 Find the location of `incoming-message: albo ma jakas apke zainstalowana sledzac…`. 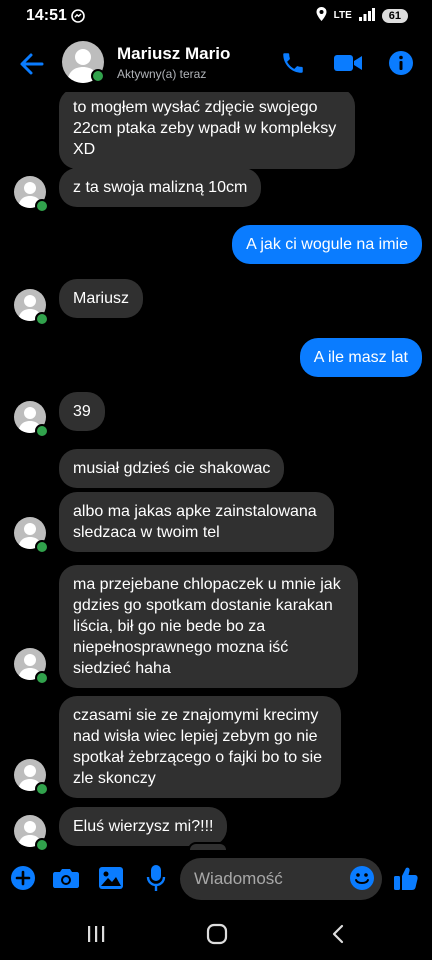

incoming-message: albo ma jakas apke zainstalowana sledzac… is located at coordinates (196, 522).